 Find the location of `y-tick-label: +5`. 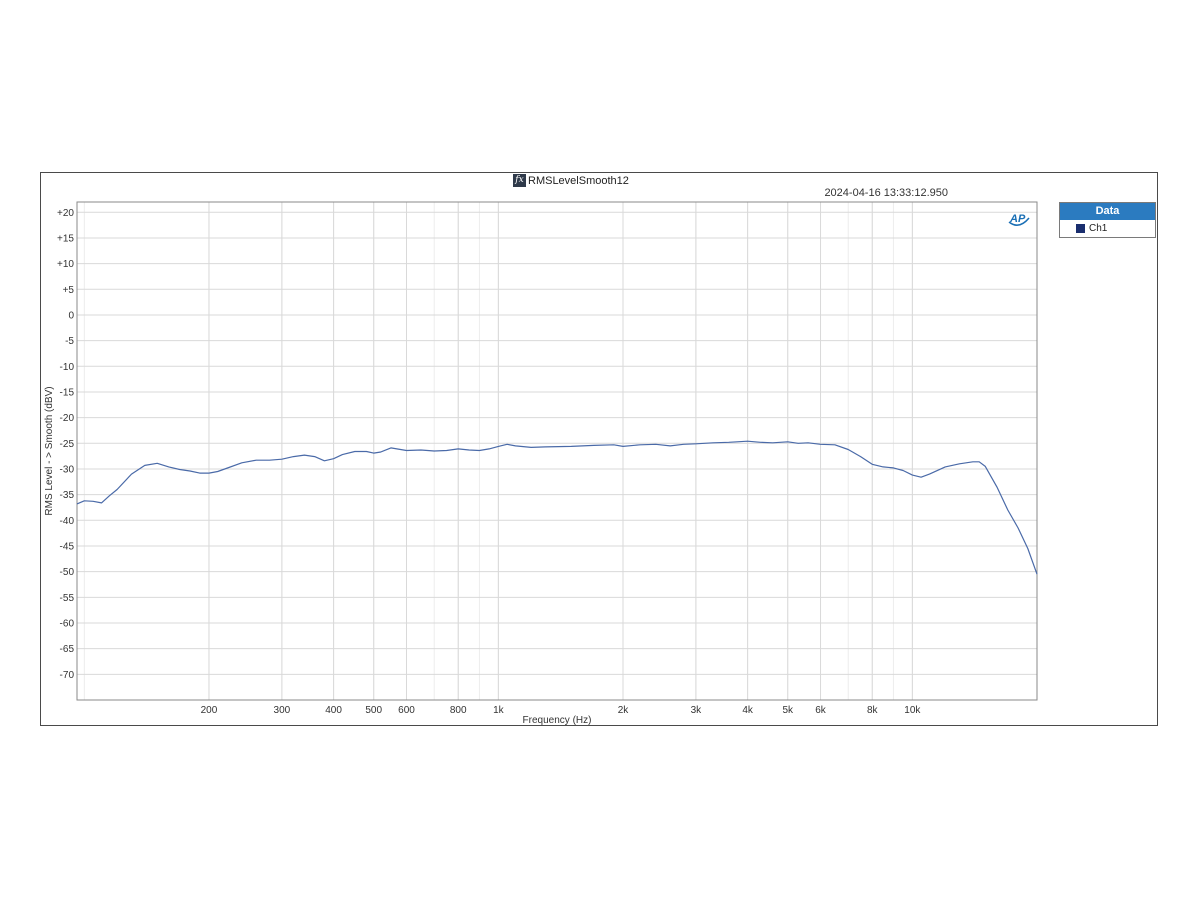

y-tick-label: +5 is located at coordinates (69, 290).